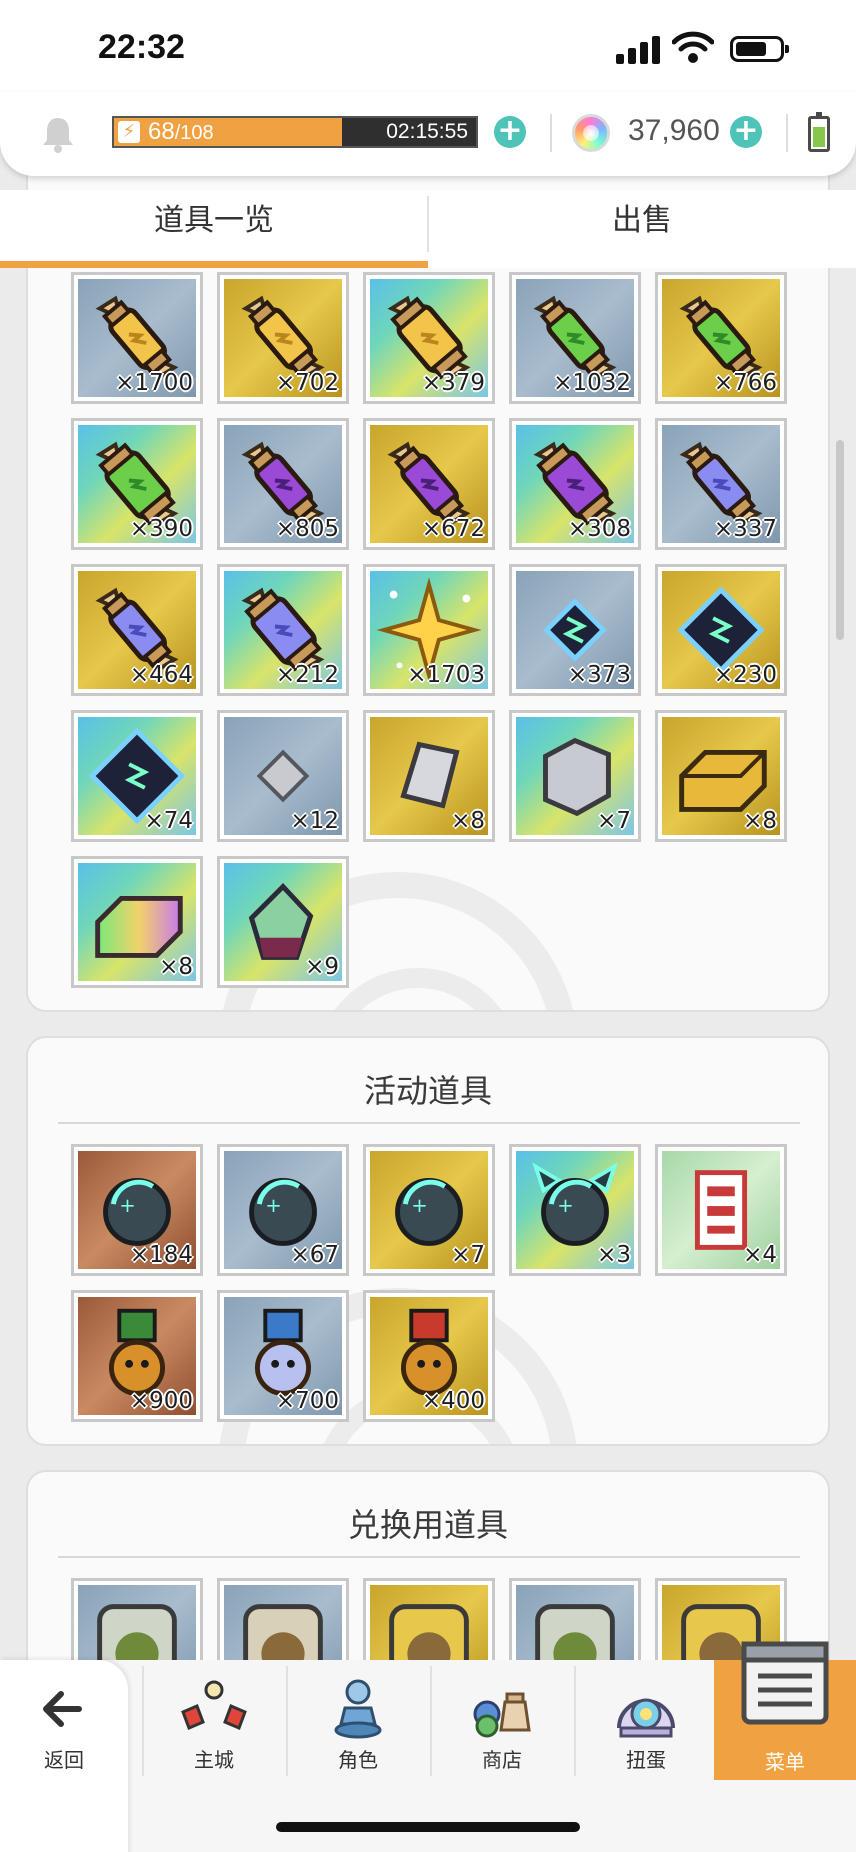  What do you see at coordinates (214, 229) in the screenshot?
I see `tab-item-list: 道具一览` at bounding box center [214, 229].